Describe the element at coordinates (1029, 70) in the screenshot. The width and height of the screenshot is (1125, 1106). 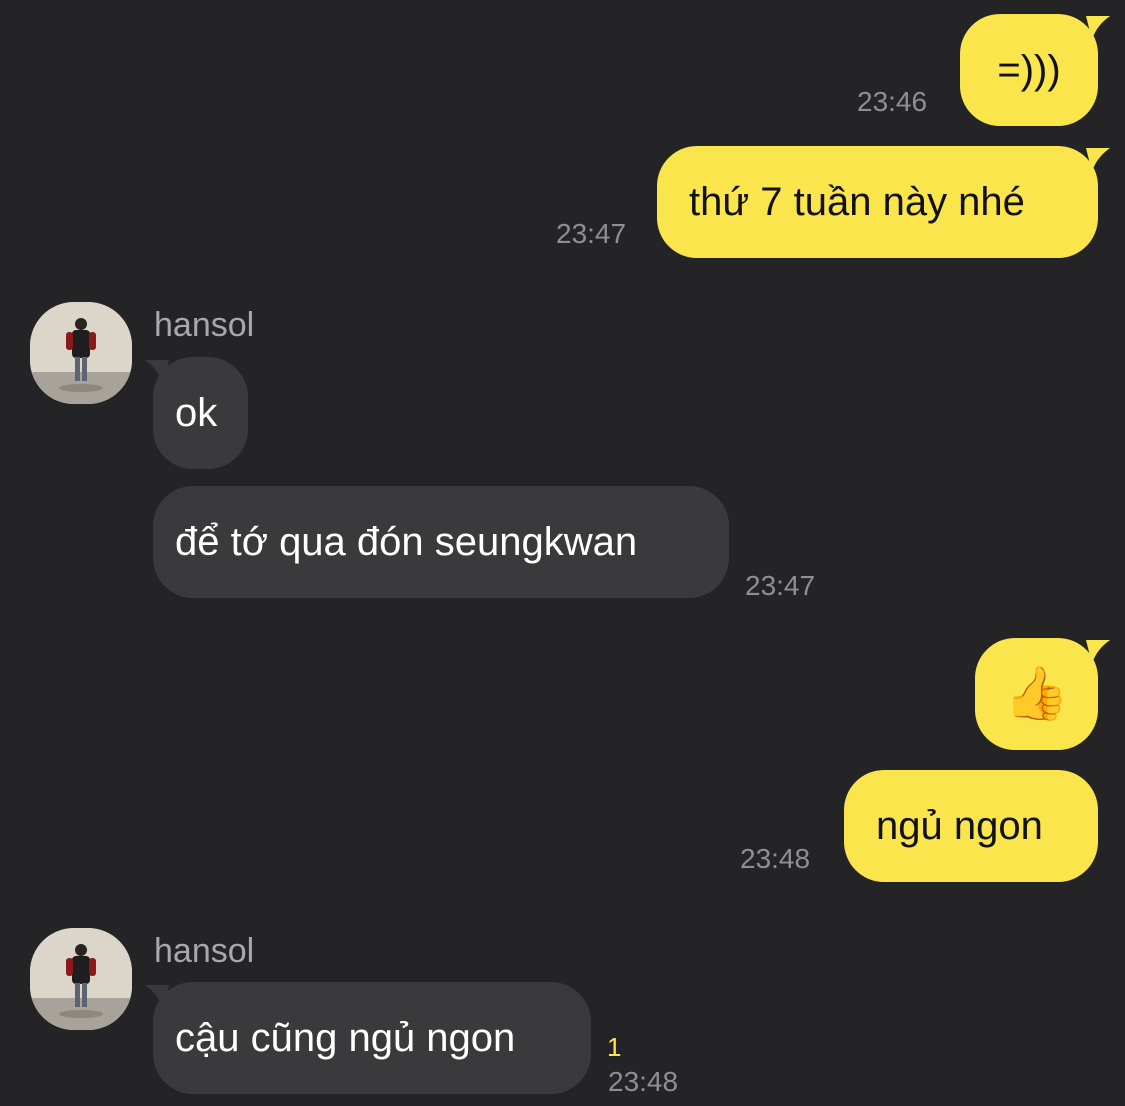
I see `outgoing-message-bubble: =)))` at that location.